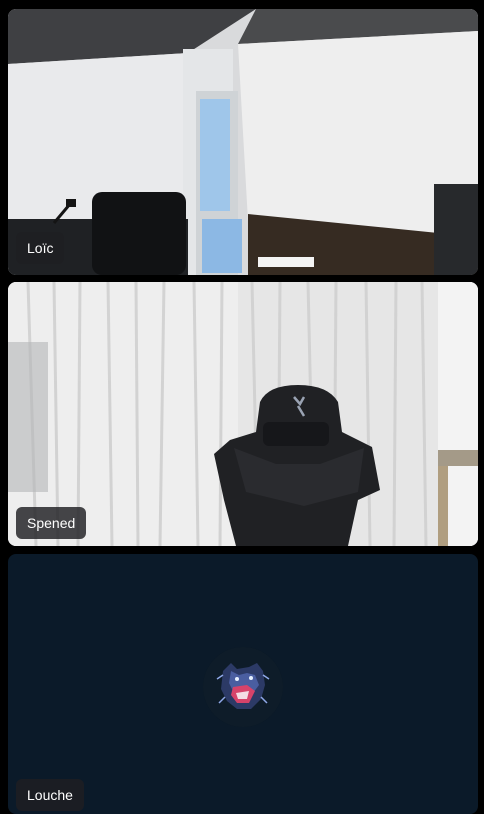 Image resolution: width=484 pixels, height=814 pixels. I want to click on participant-name: Louche, so click(50, 795).